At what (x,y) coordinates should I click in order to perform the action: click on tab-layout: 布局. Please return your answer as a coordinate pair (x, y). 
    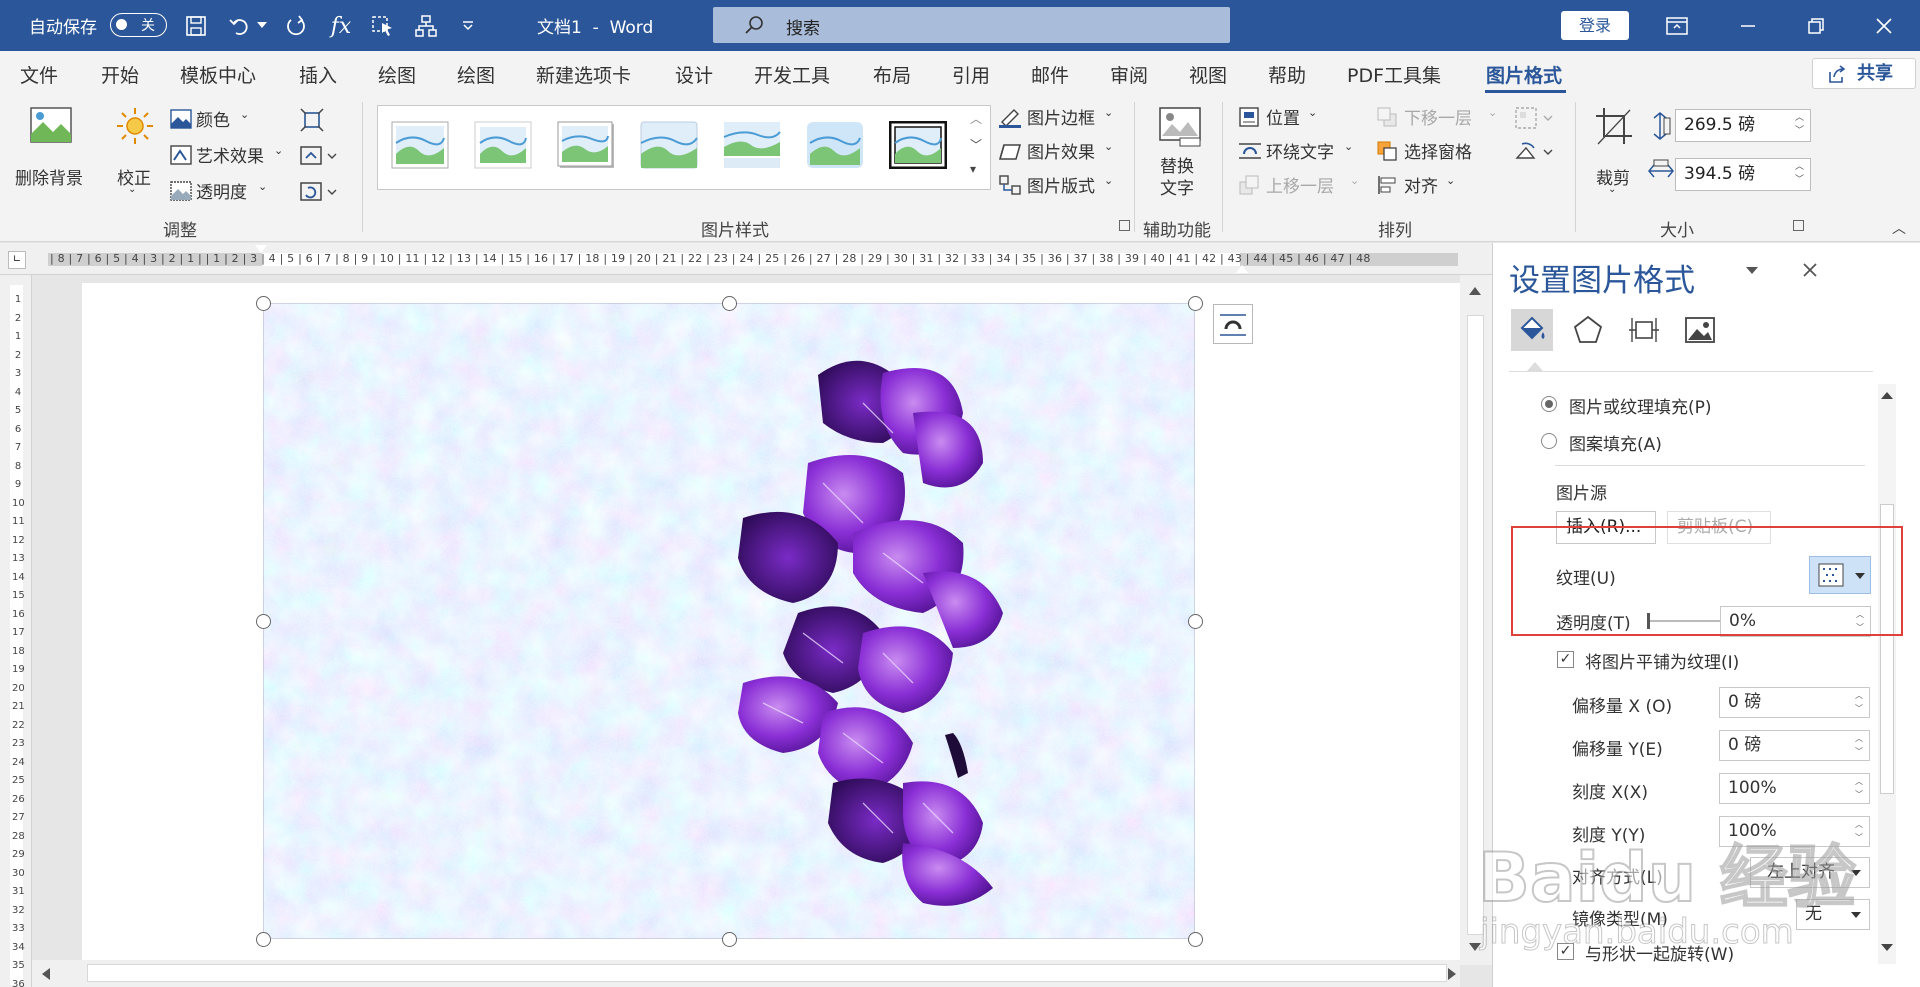
    Looking at the image, I should click on (892, 74).